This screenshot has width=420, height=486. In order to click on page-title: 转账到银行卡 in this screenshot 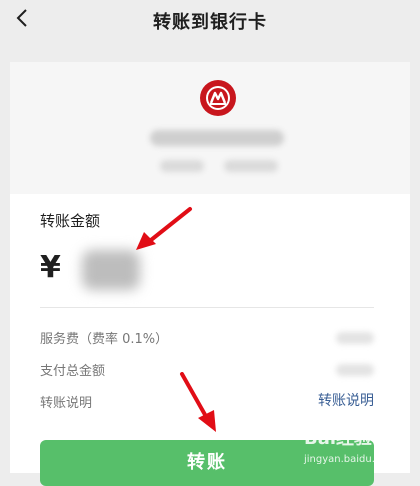, I will do `click(210, 22)`.